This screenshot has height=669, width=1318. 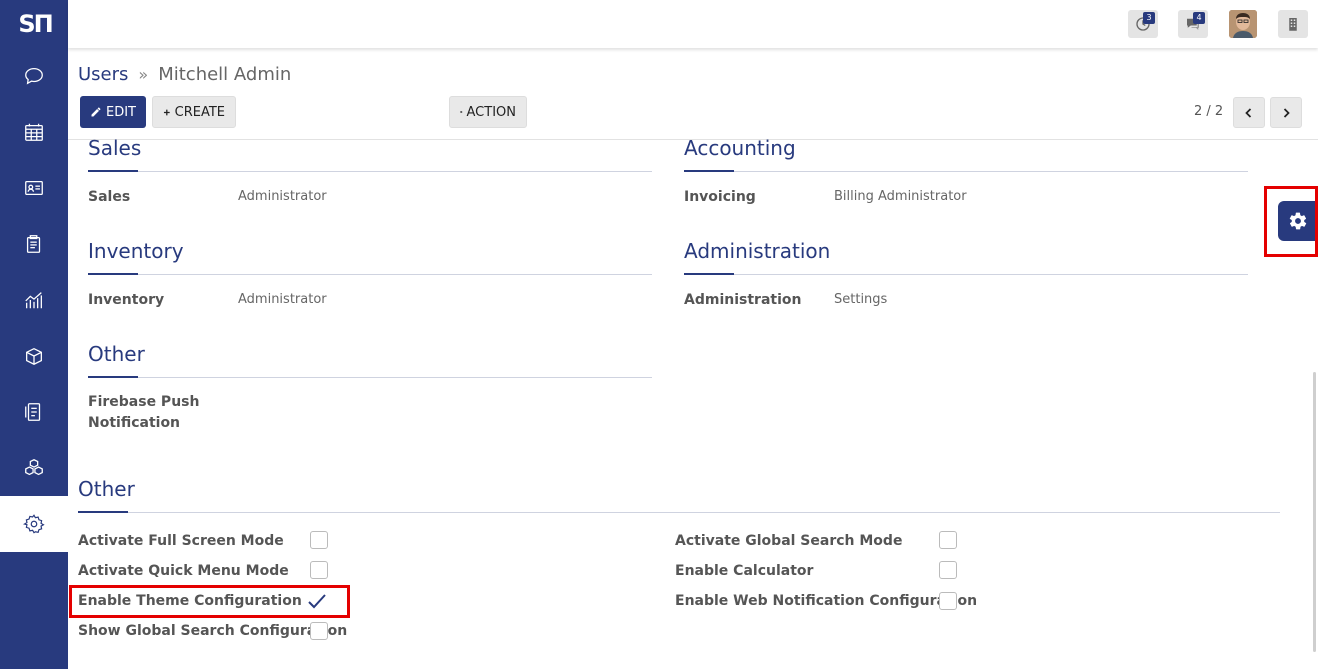 I want to click on sidebar-item-invoicing, so click(x=34, y=412).